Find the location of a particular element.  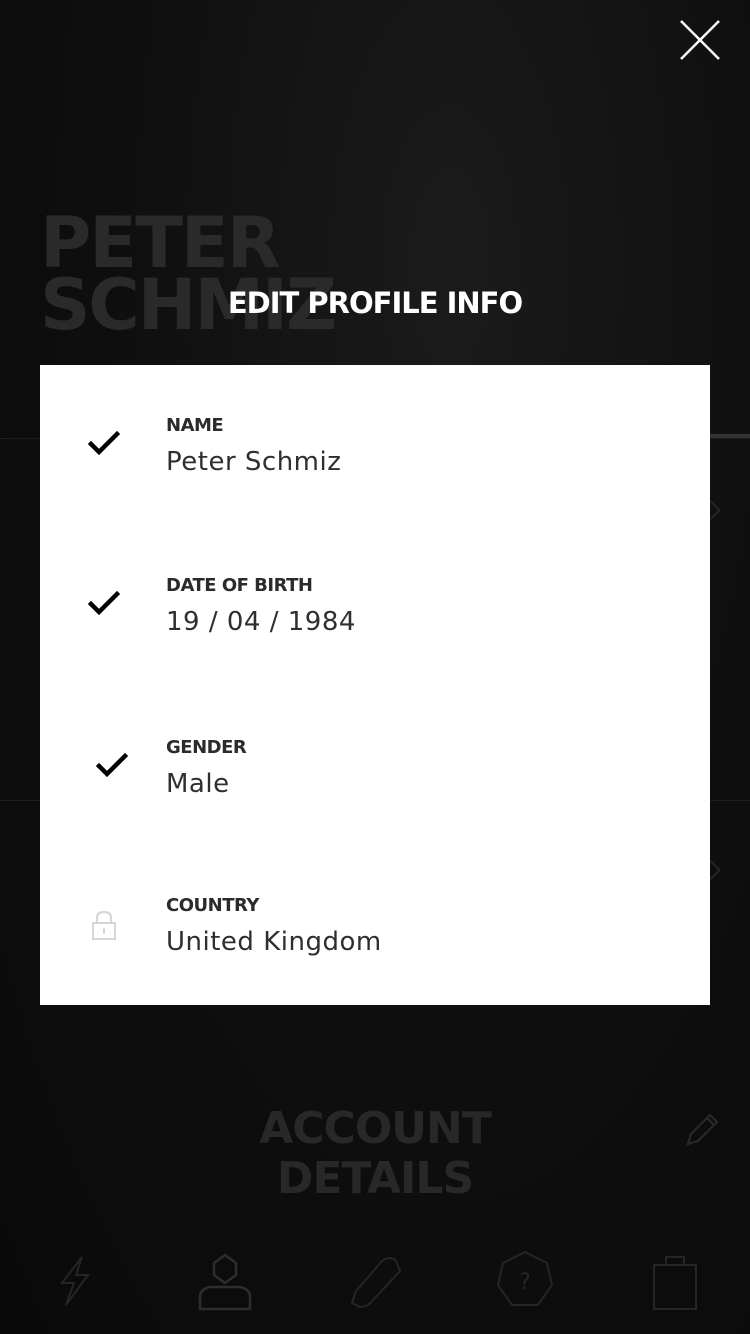

field-label: GENDER is located at coordinates (206, 747).